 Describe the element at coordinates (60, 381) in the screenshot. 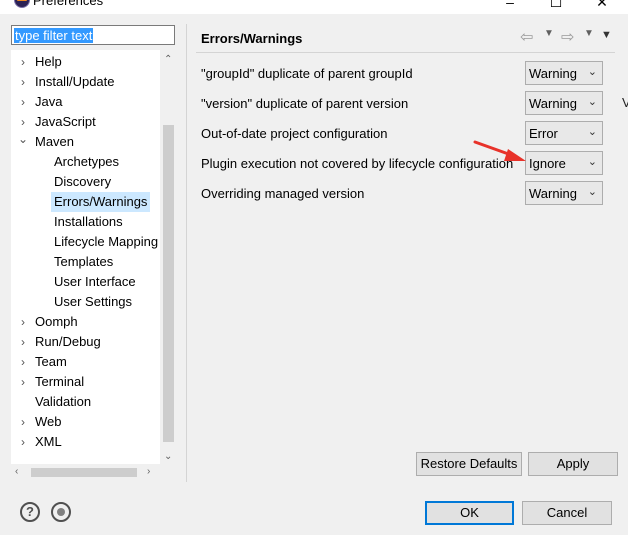

I see `tree-item-label: Terminal` at that location.